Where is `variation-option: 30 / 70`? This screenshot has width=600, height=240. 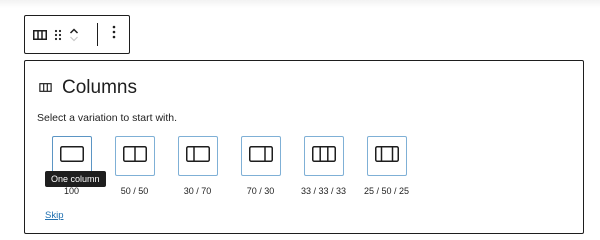
variation-option: 30 / 70 is located at coordinates (197, 166).